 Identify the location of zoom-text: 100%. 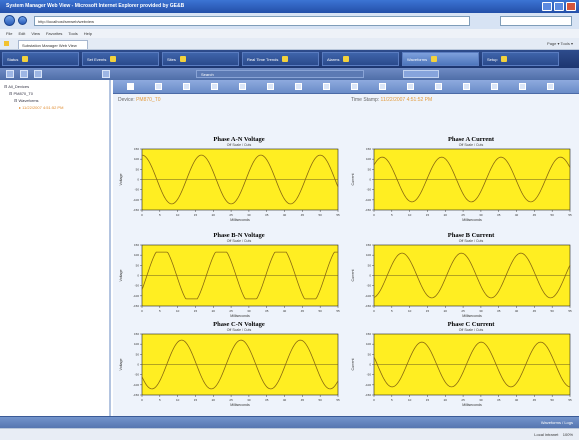
(568, 434).